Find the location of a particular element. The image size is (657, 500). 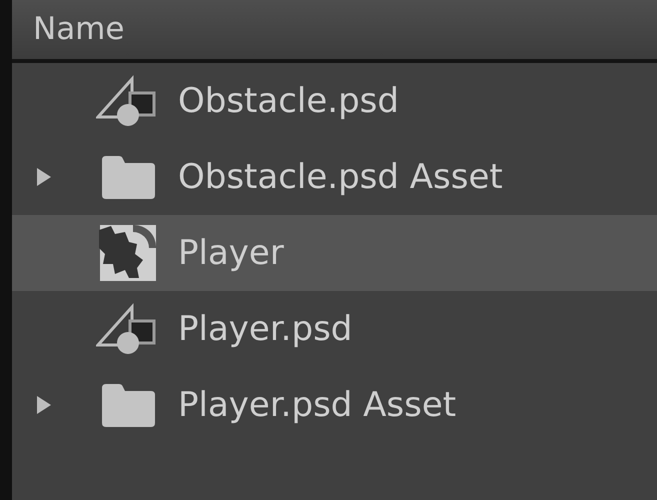

item-name: Player.psd Asset is located at coordinates (317, 405).